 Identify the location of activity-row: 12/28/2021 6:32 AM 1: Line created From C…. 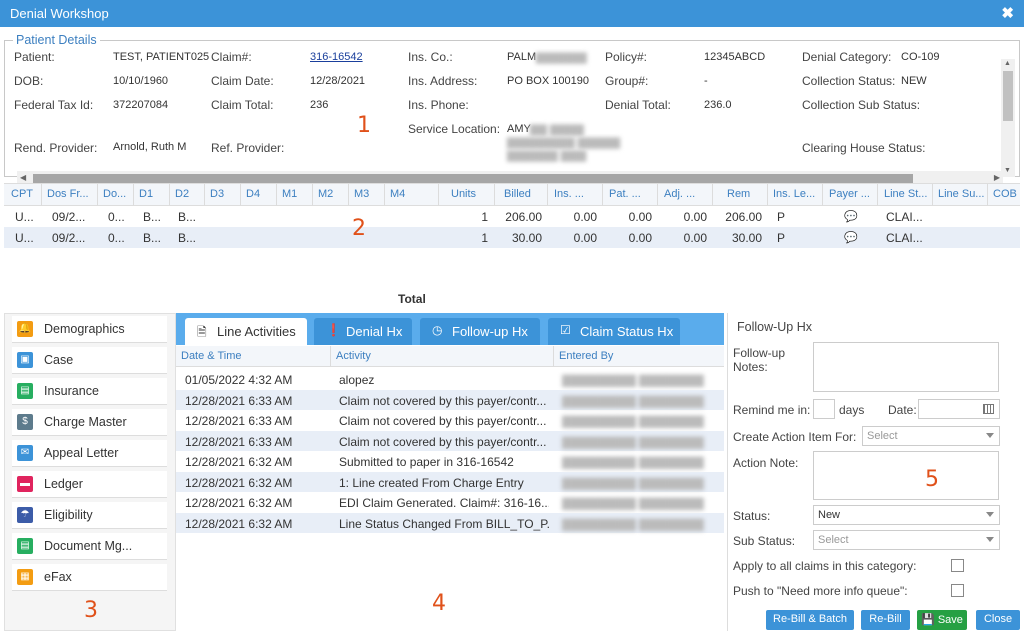
(450, 481).